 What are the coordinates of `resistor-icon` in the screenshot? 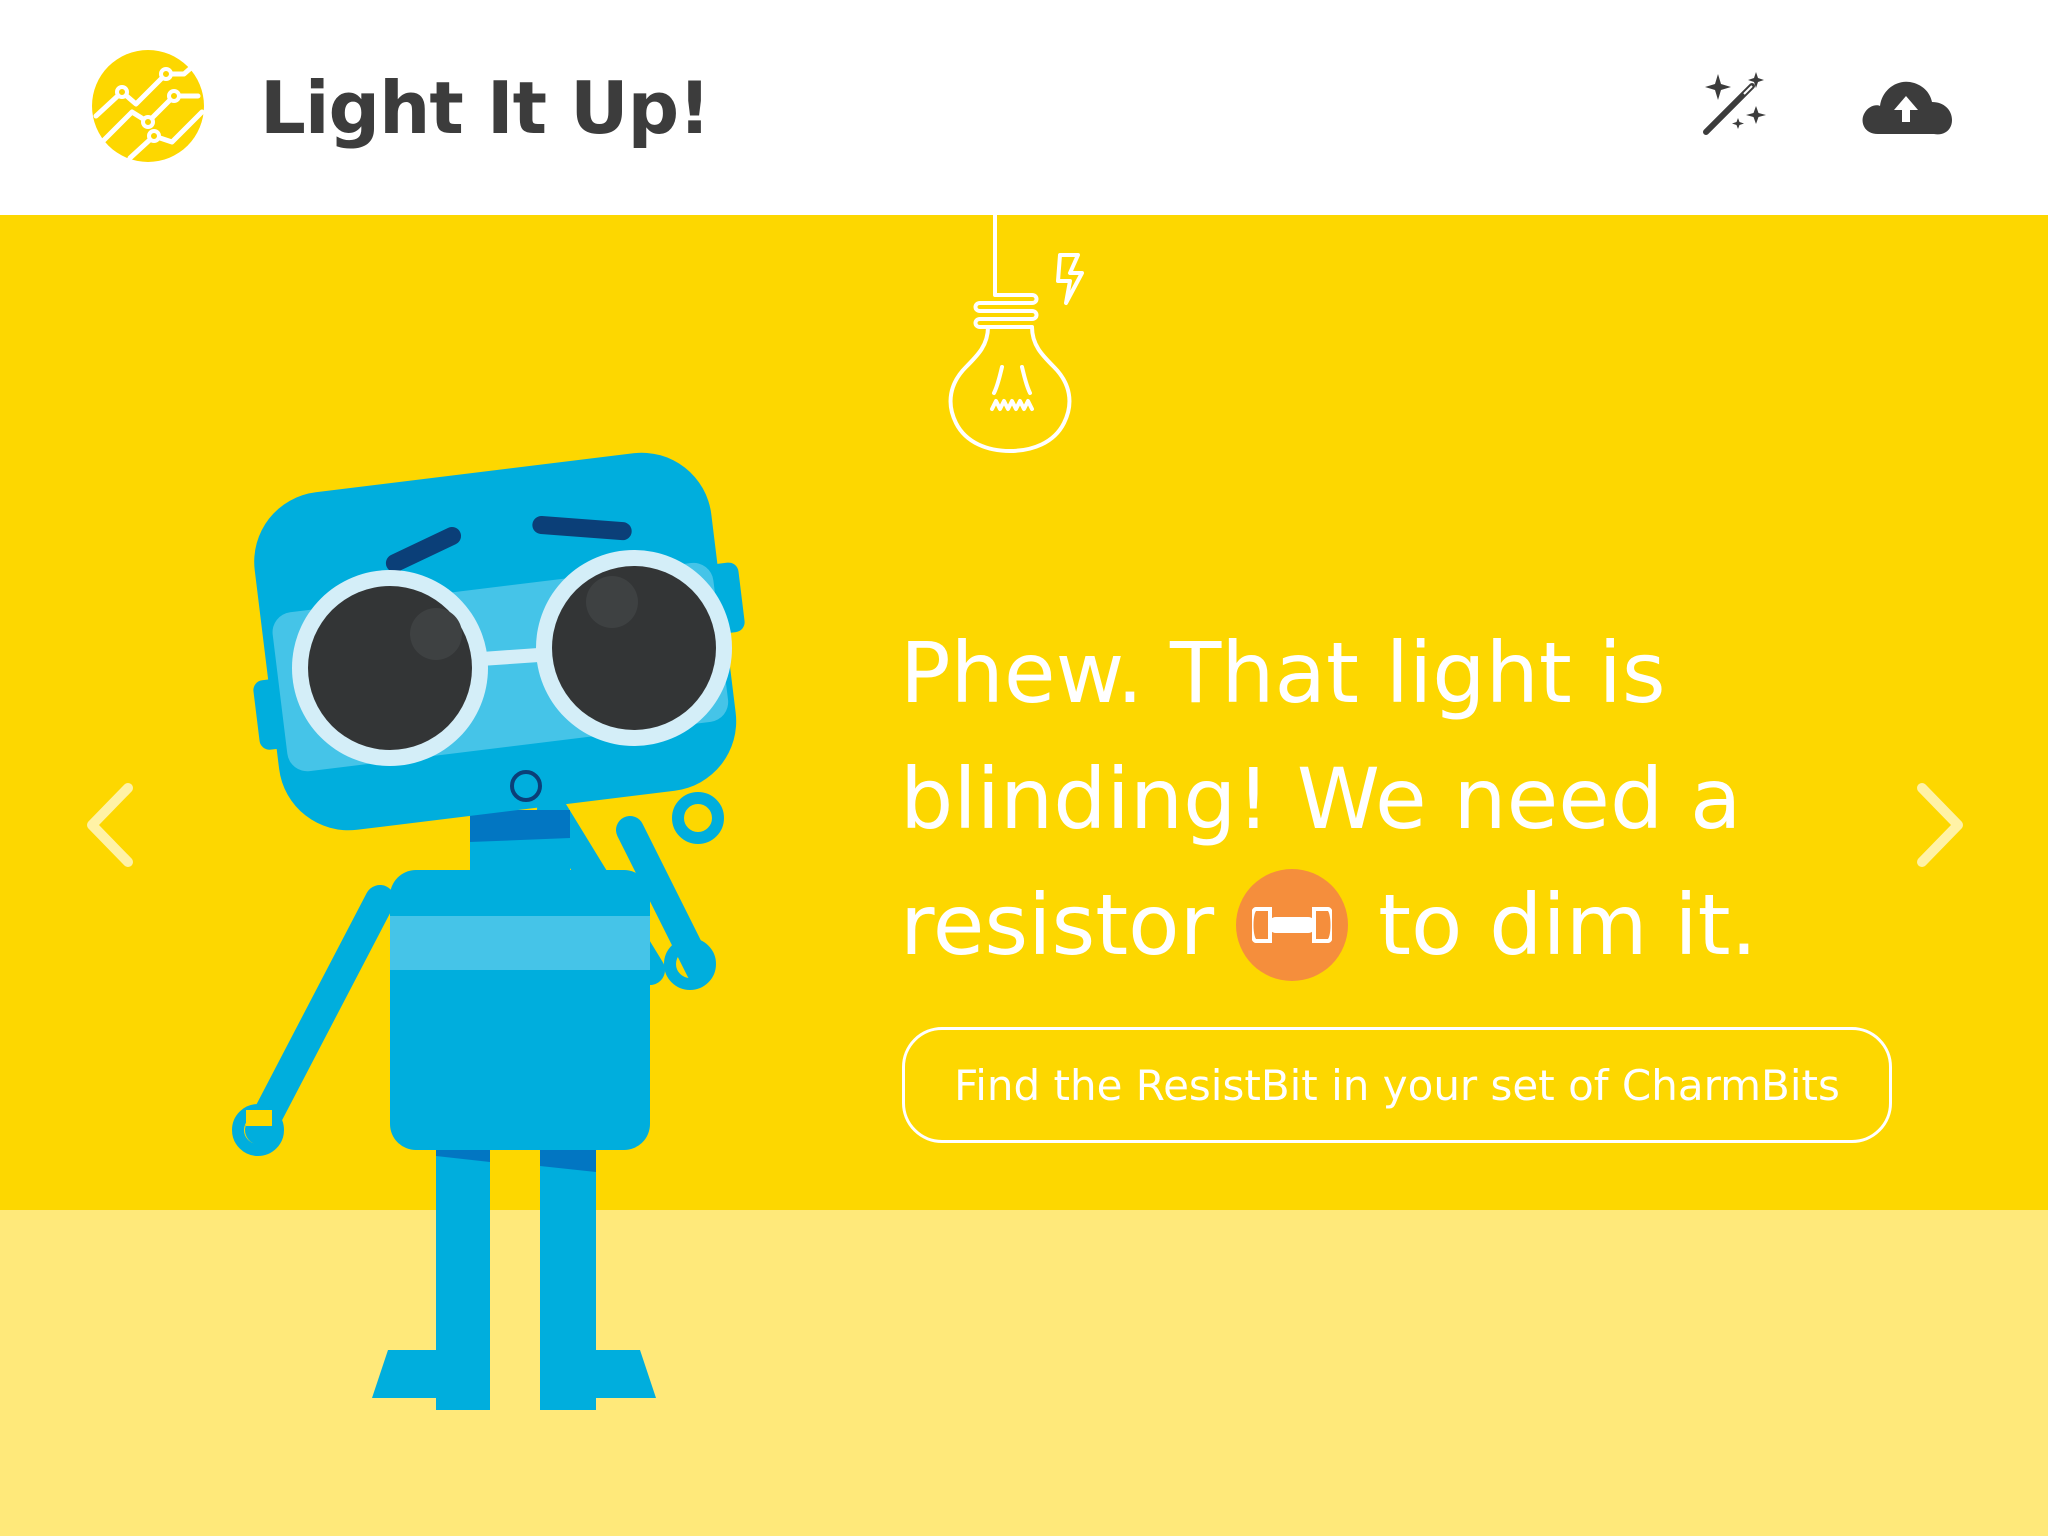 It's located at (1292, 925).